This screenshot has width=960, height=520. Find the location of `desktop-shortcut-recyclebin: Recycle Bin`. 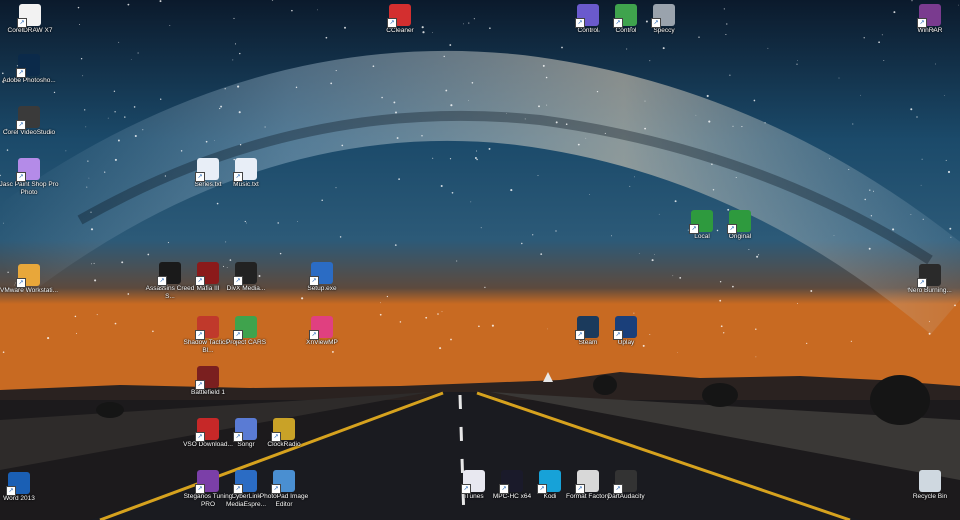

desktop-shortcut-recyclebin: Recycle Bin is located at coordinates (930, 485).